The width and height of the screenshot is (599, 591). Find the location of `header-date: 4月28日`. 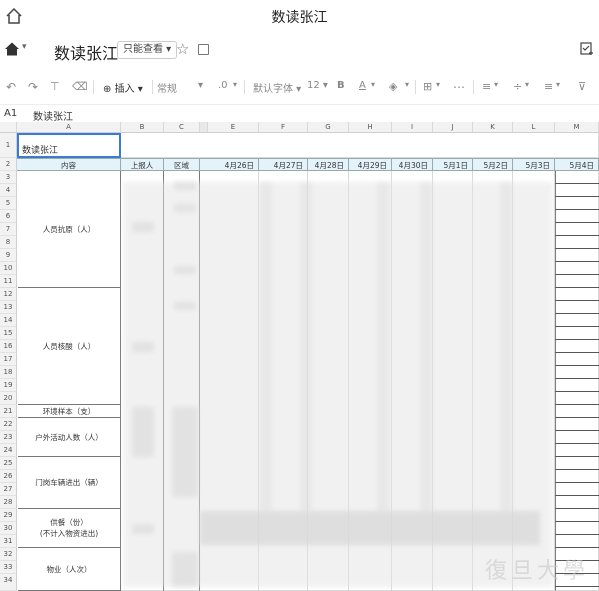

header-date: 4月28日 is located at coordinates (328, 164).